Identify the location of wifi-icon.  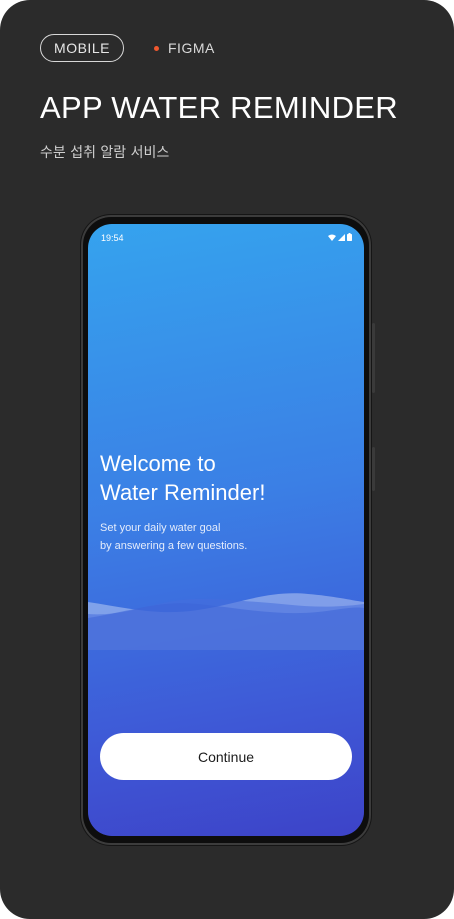
(332, 237).